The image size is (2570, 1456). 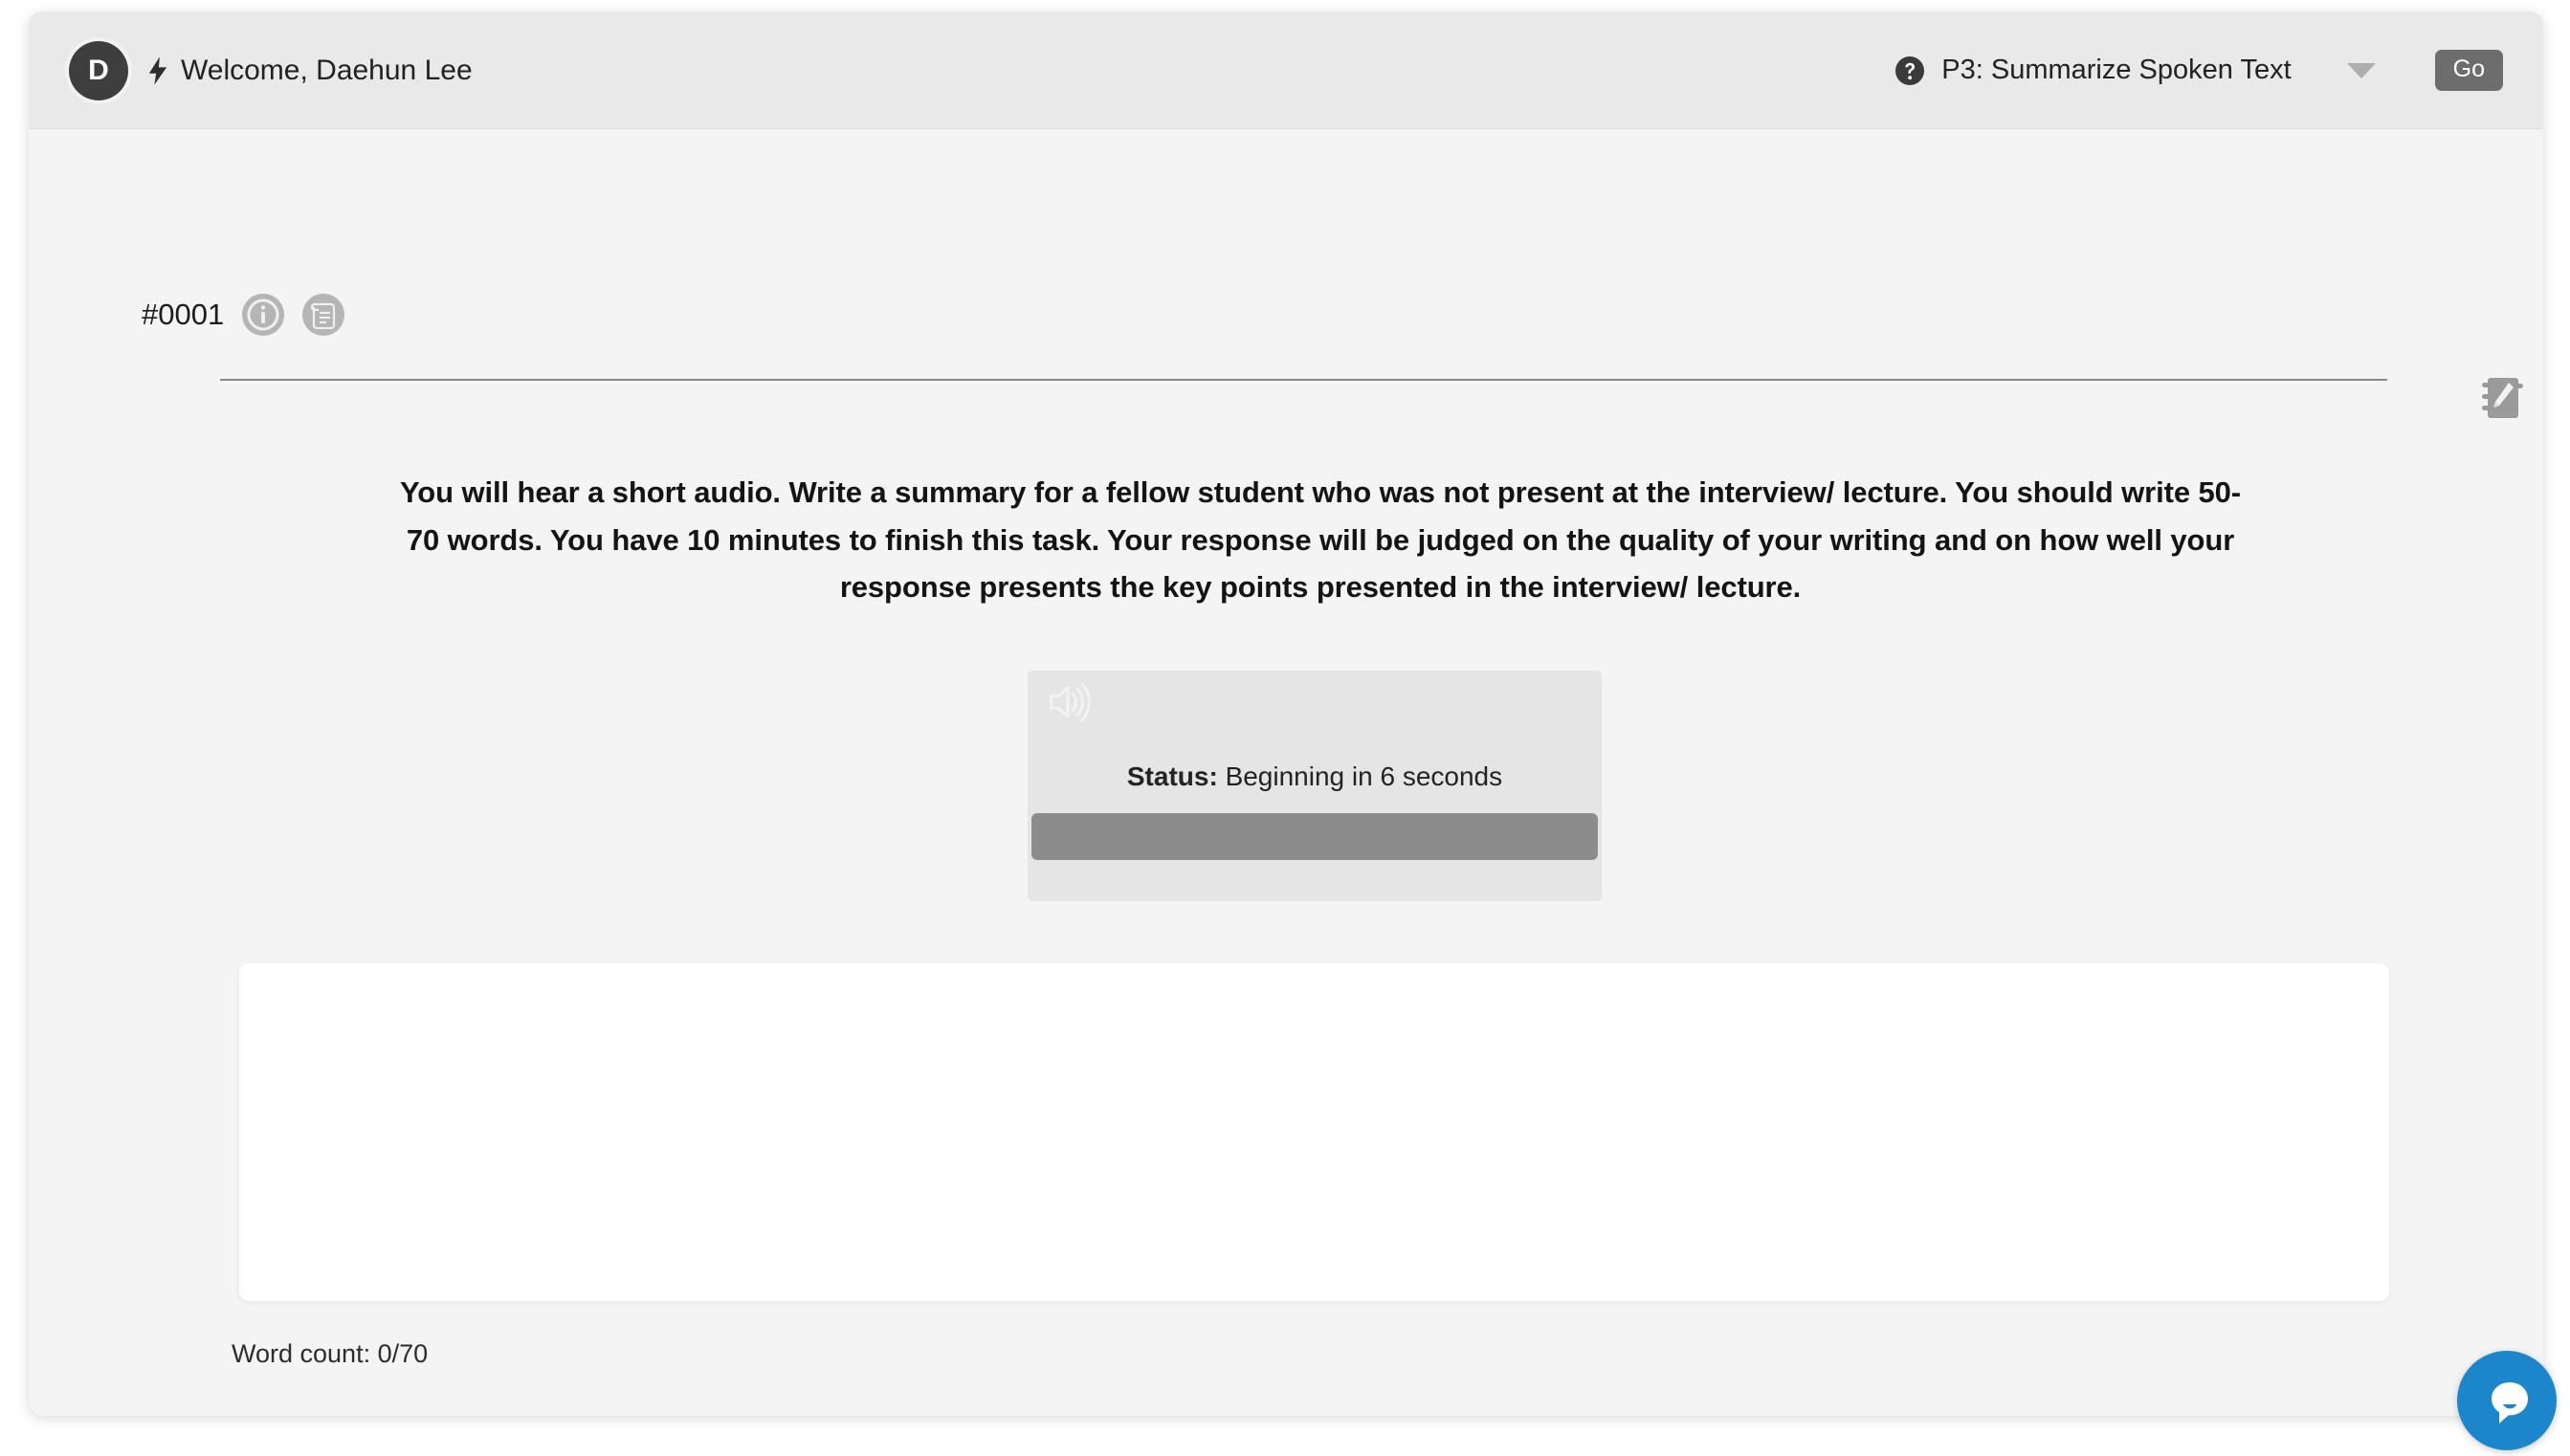 What do you see at coordinates (1303, 380) in the screenshot?
I see `section-divider` at bounding box center [1303, 380].